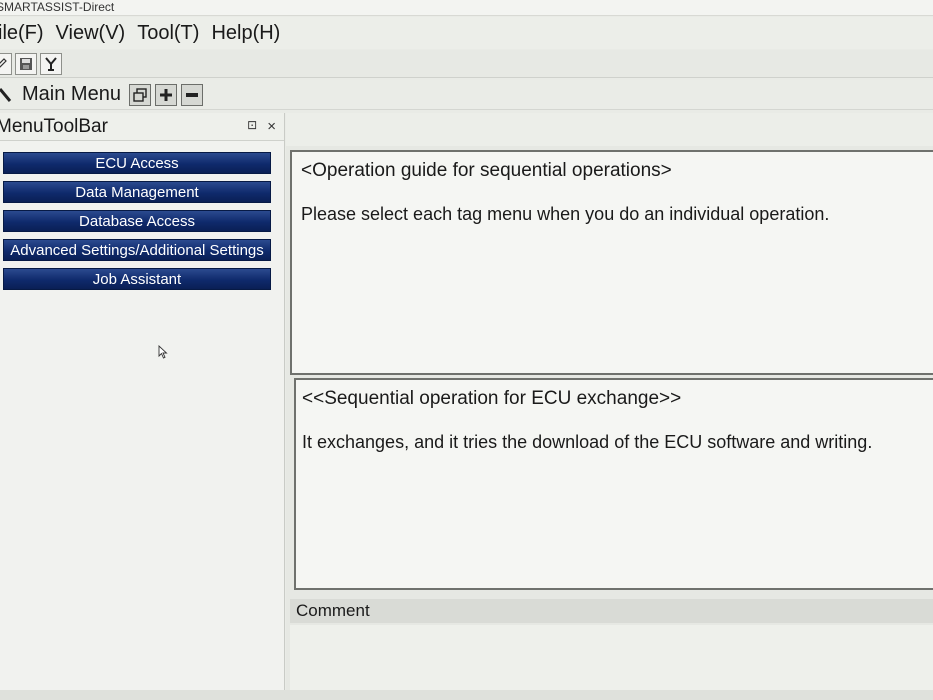 Image resolution: width=933 pixels, height=700 pixels. Describe the element at coordinates (26, 63) in the screenshot. I see `save-icon` at that location.